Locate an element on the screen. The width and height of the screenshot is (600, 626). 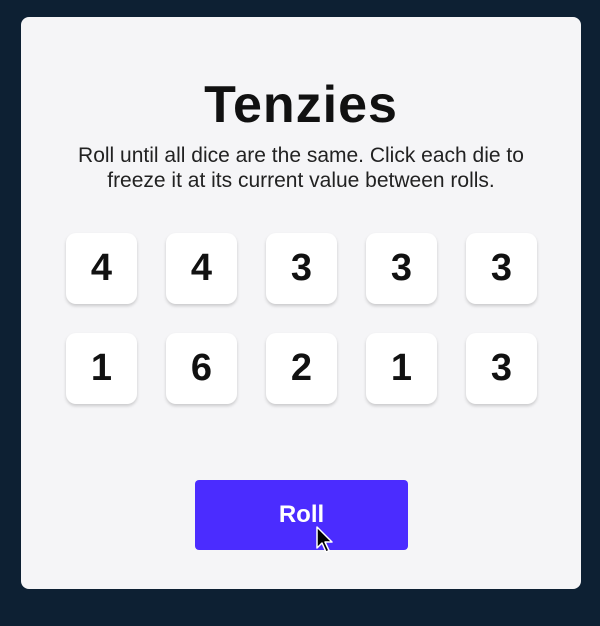
die-5: 3 is located at coordinates (501, 268).